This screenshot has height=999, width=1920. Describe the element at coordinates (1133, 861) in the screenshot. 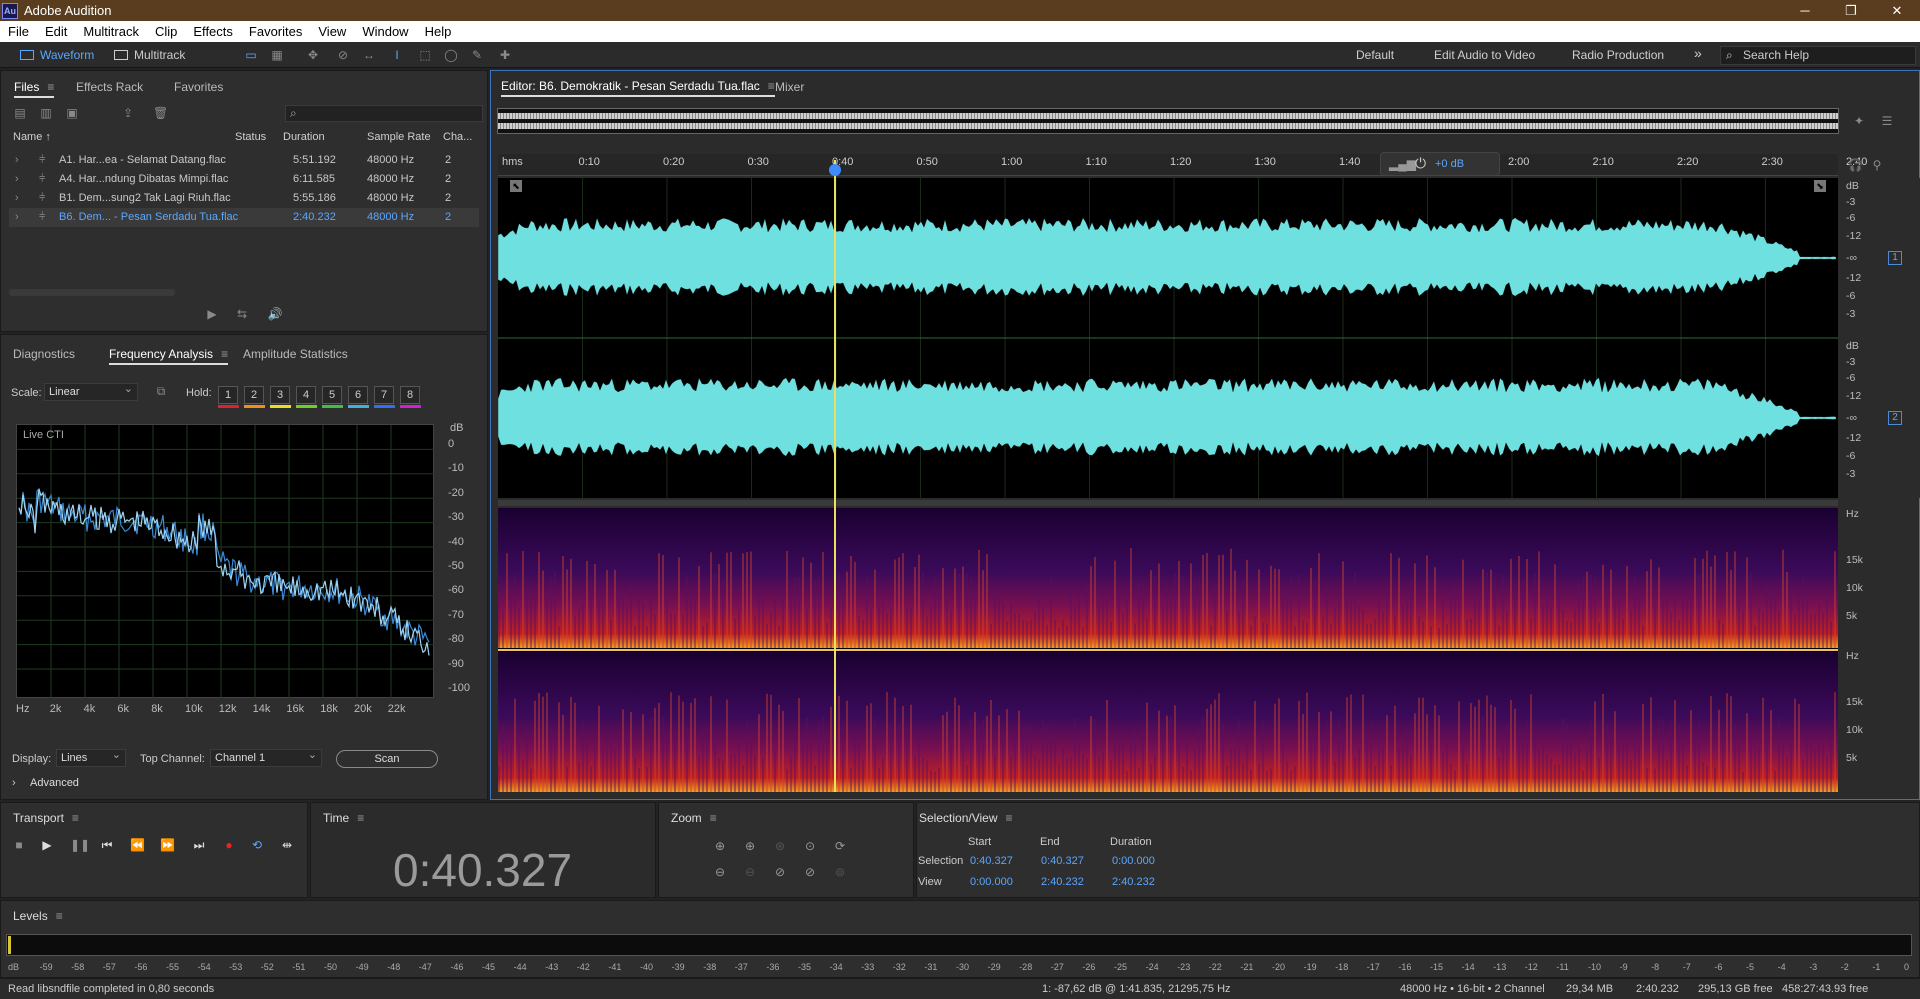

I see `selection-duration-field: 0:00.000` at that location.